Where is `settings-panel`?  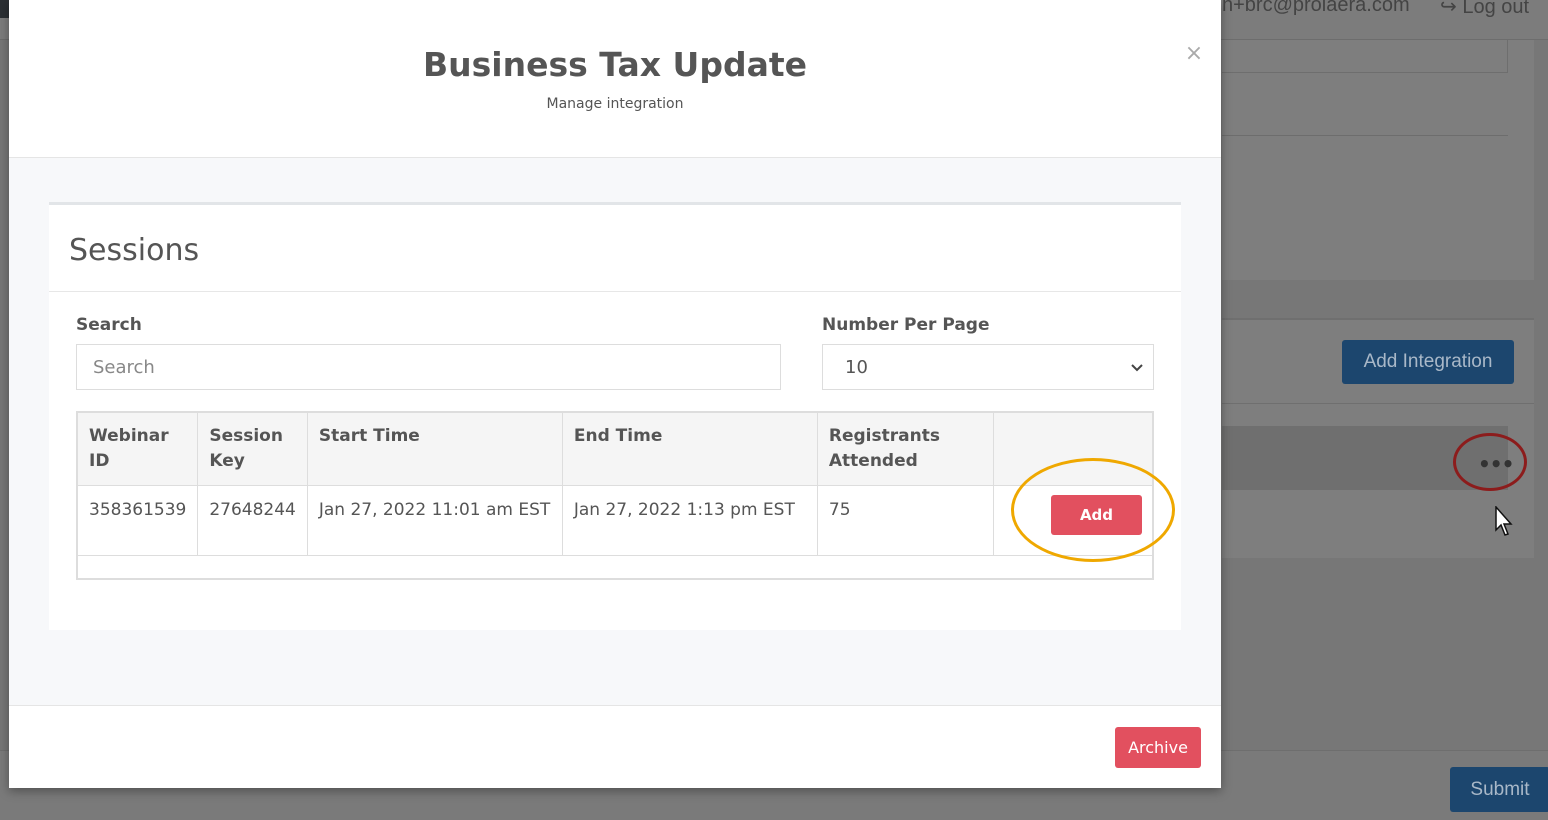
settings-panel is located at coordinates (1378, 160).